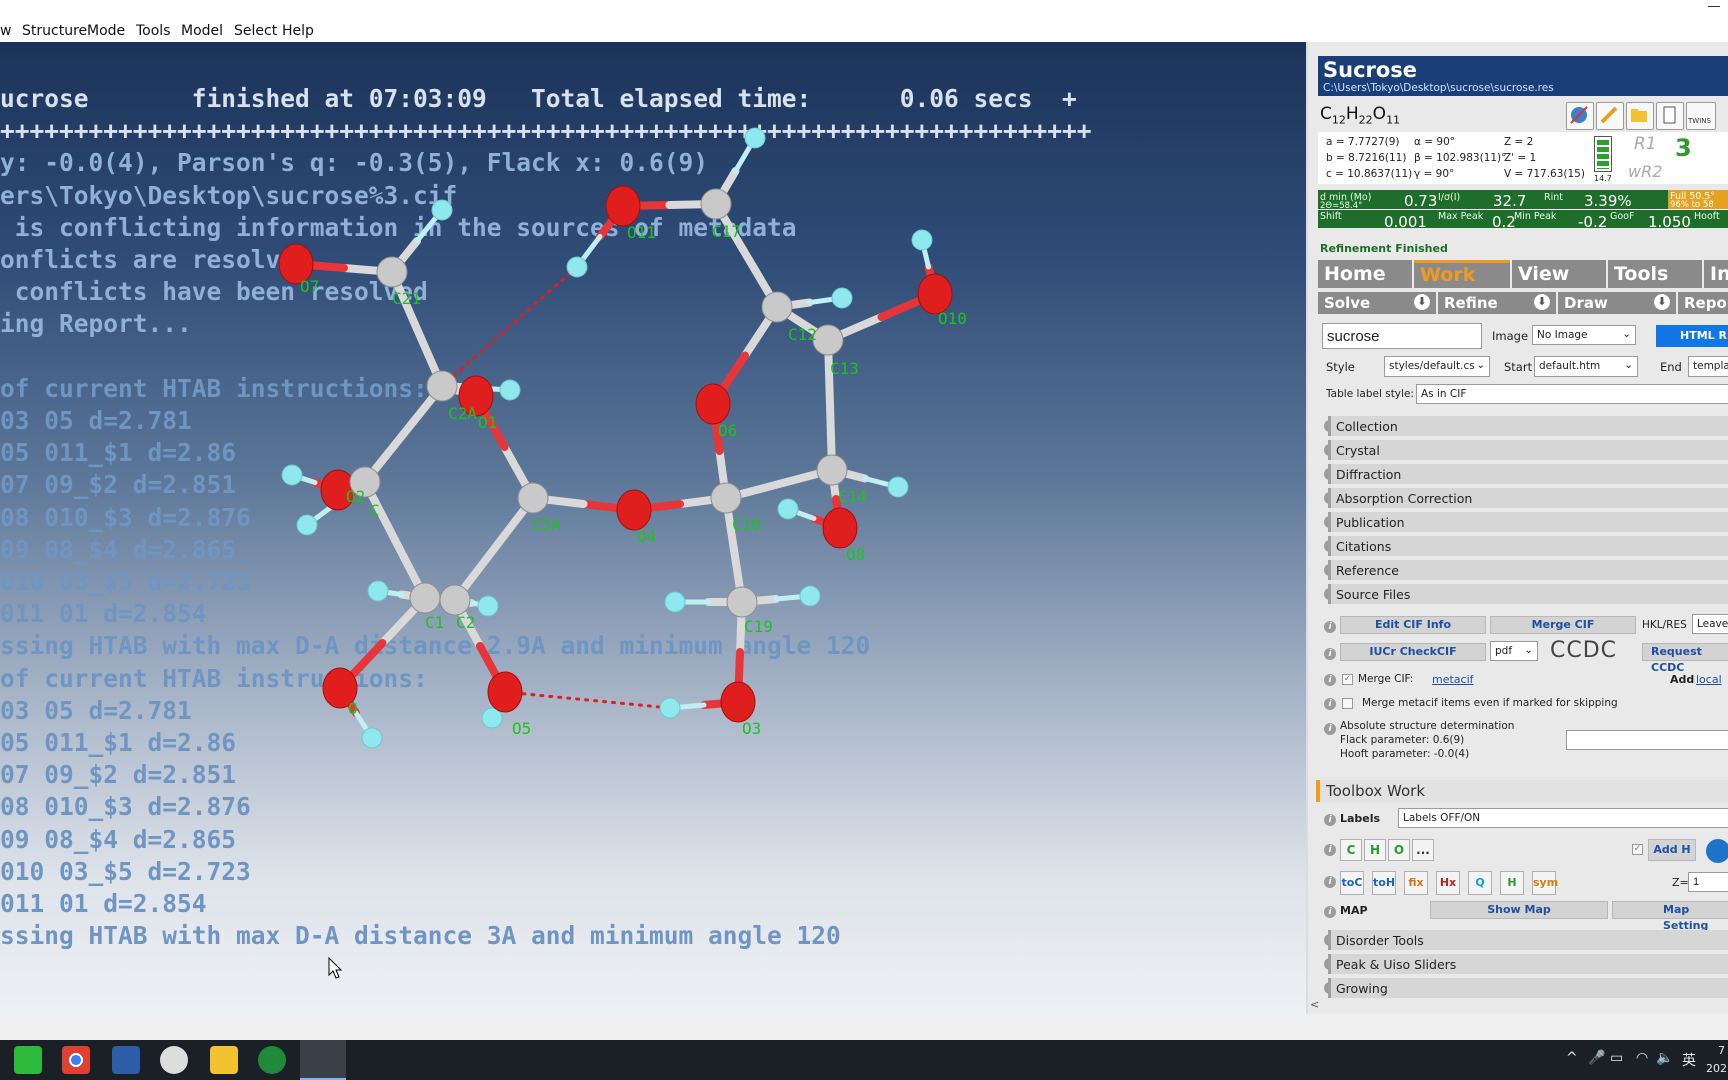 The image size is (1728, 1080). What do you see at coordinates (1518, 964) in the screenshot?
I see `section-peak-uiso-sliders: iPeak & Uiso Sliders` at bounding box center [1518, 964].